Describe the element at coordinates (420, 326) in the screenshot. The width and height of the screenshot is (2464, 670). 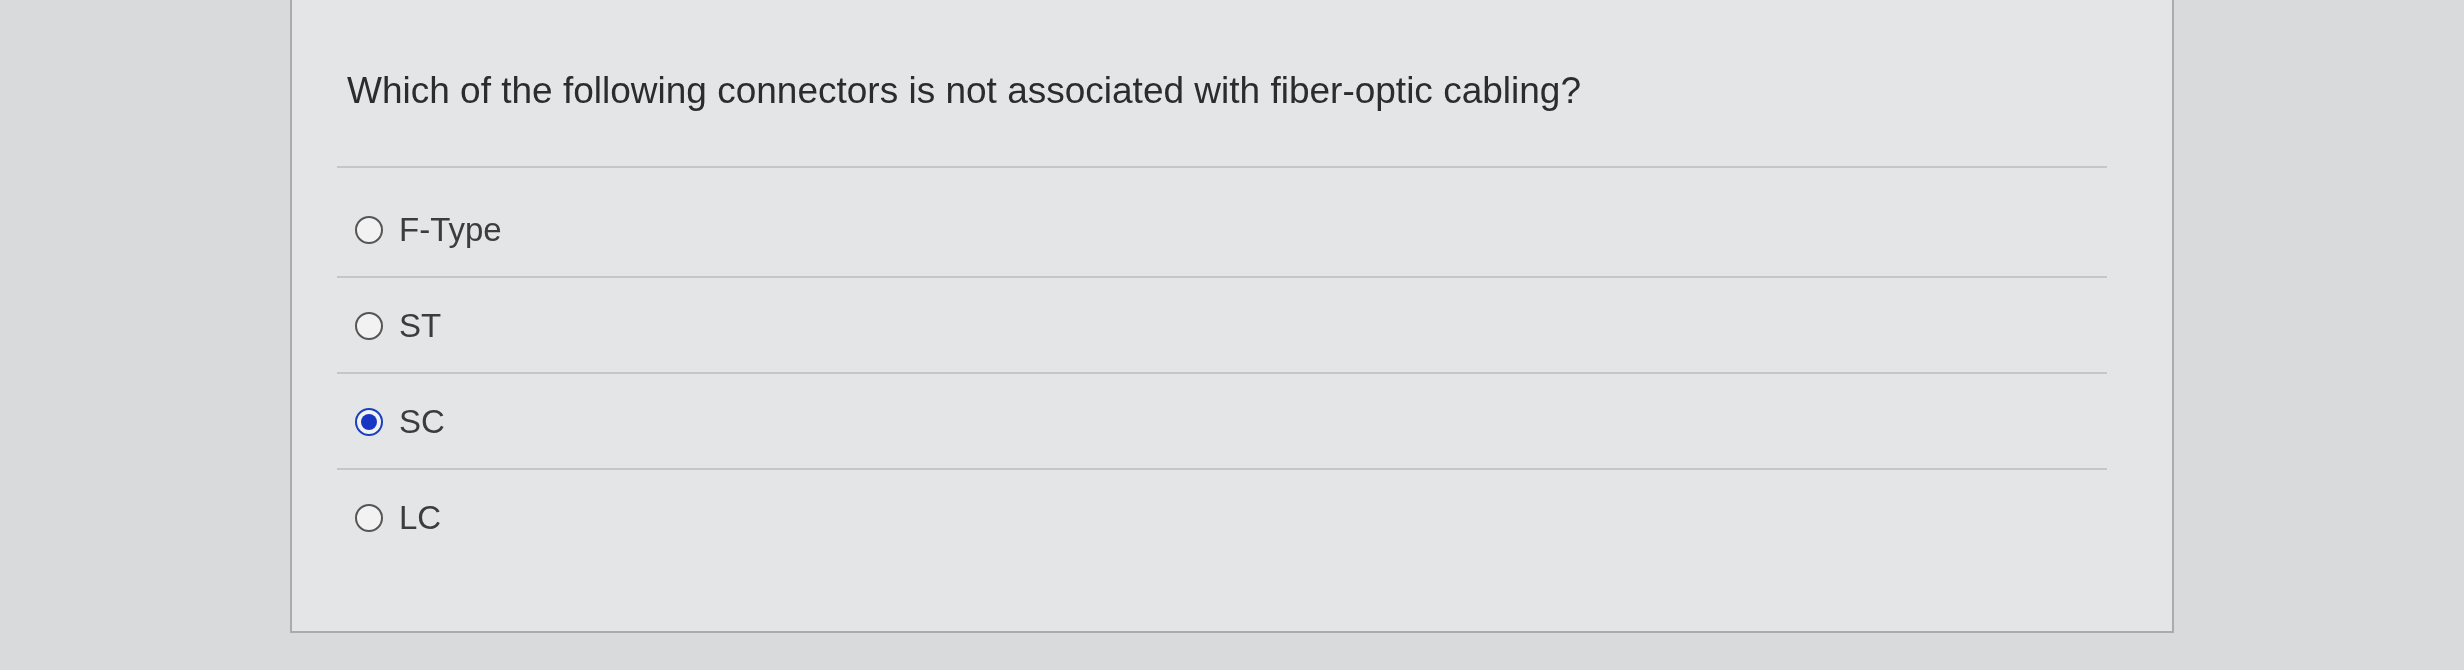
I see `option-label: ST` at that location.